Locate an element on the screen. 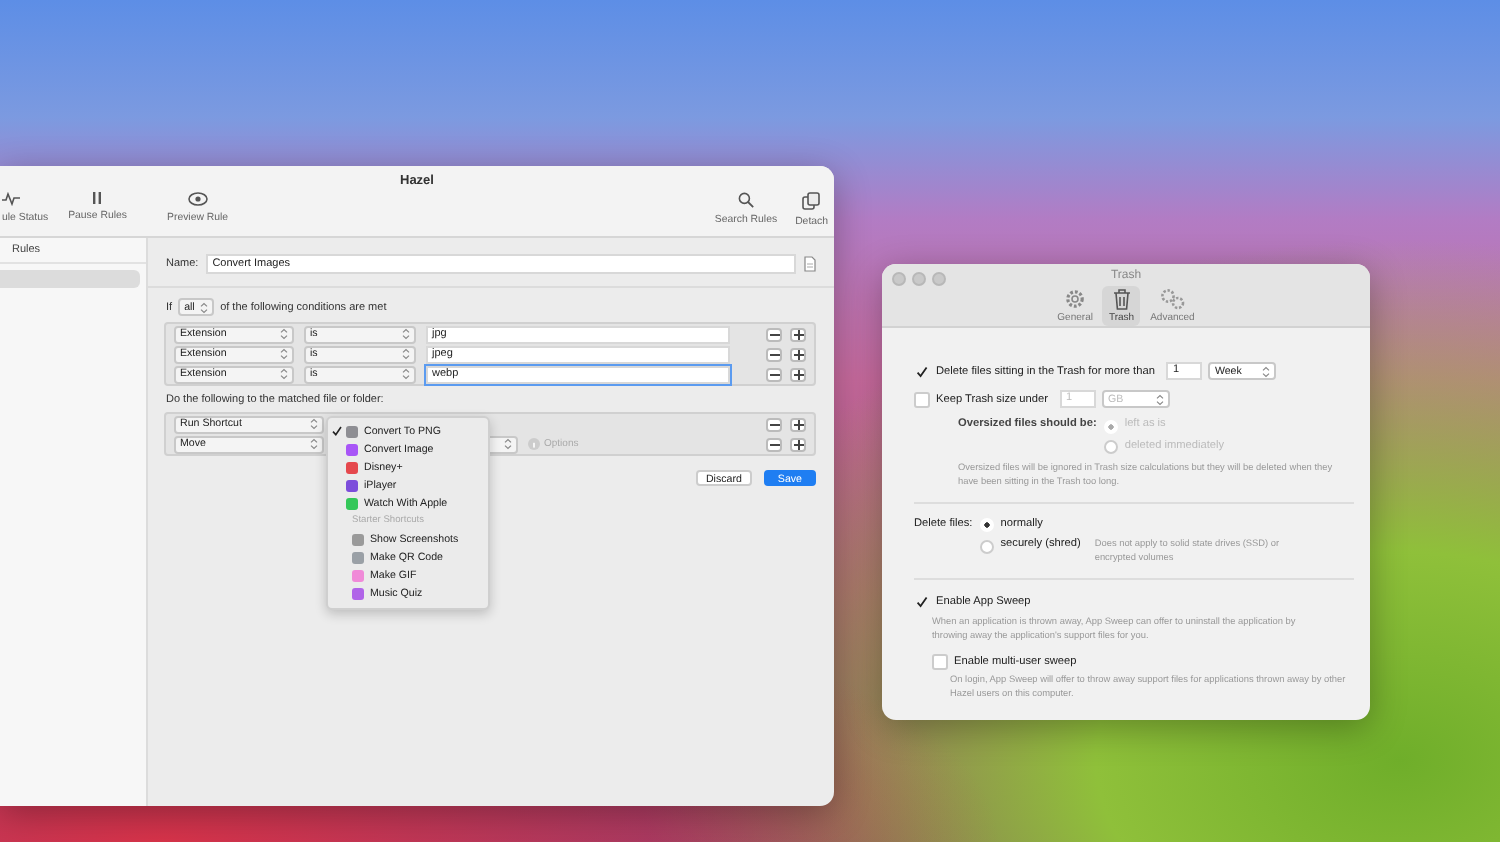 The width and height of the screenshot is (1500, 842). gear-icon is located at coordinates (1075, 299).